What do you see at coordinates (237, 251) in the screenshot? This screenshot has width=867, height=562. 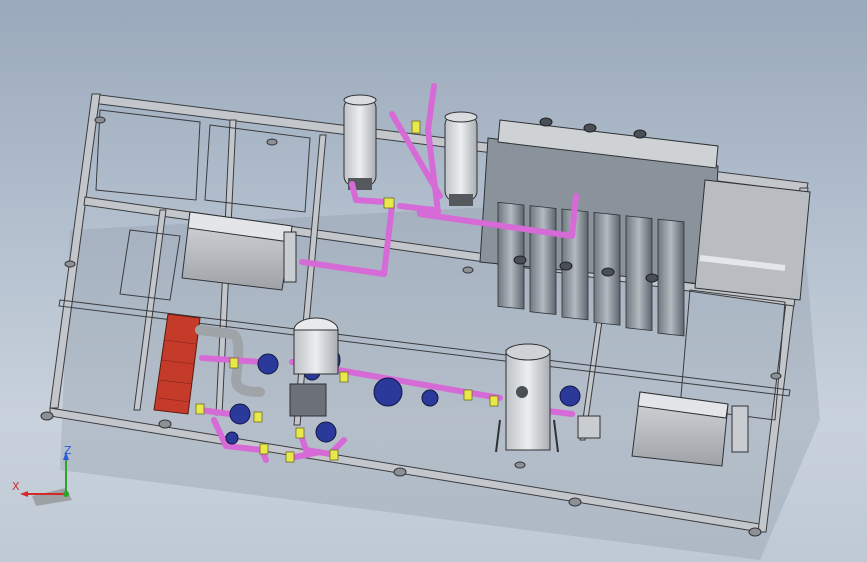 I see `upper-tank` at bounding box center [237, 251].